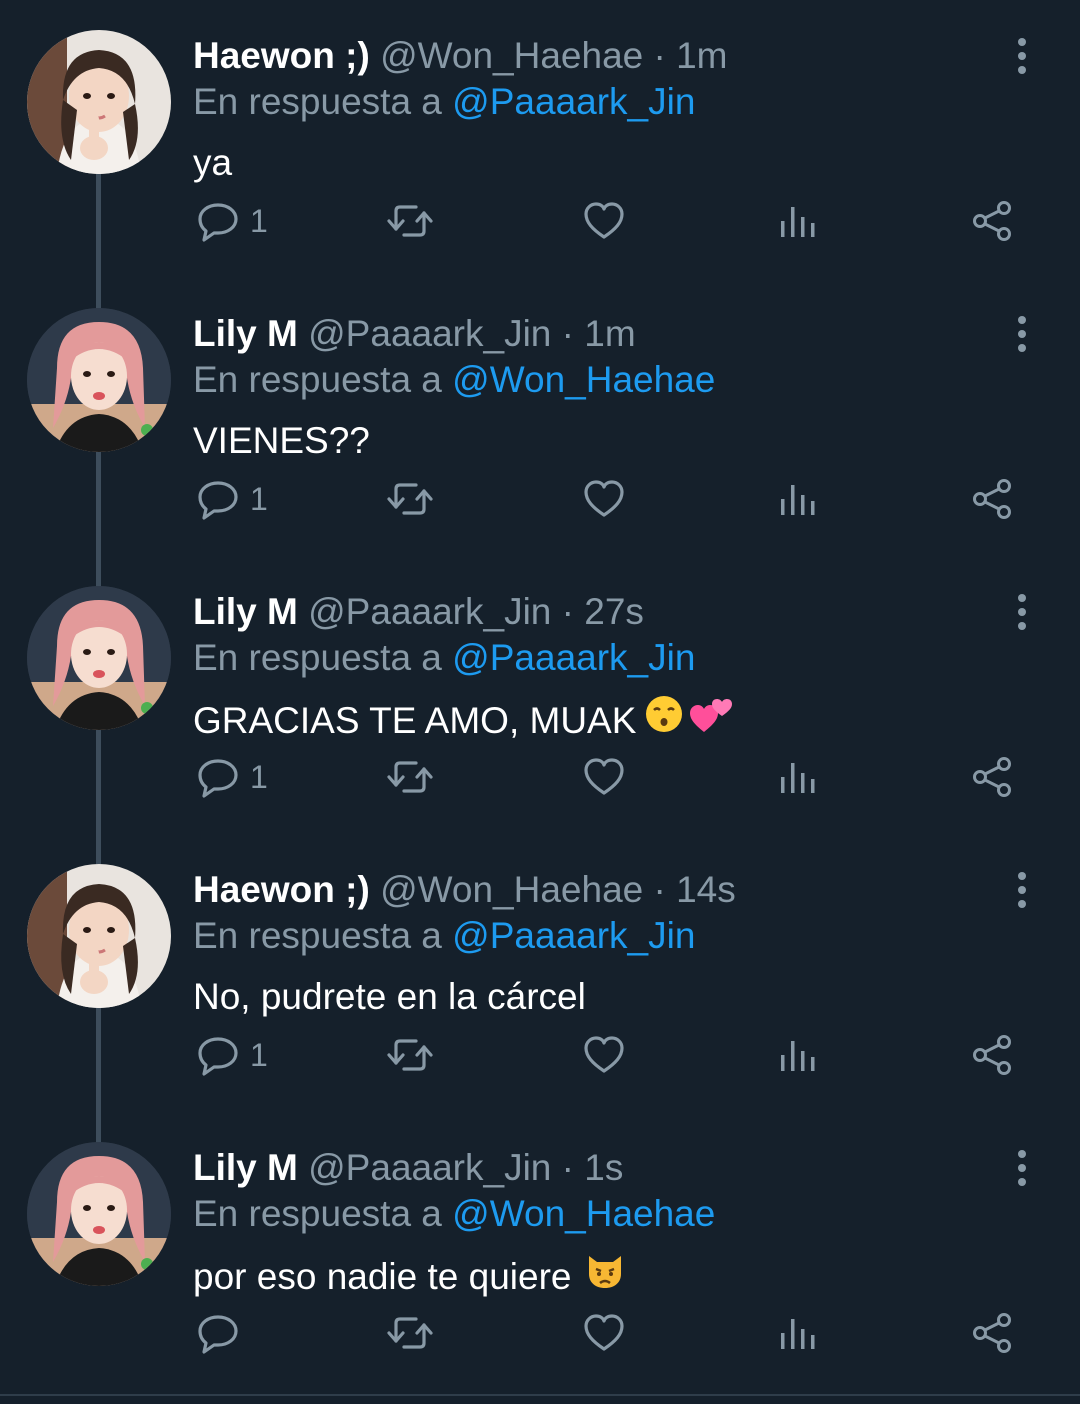  I want to click on tweet-text-content: VIENES??, so click(281, 440).